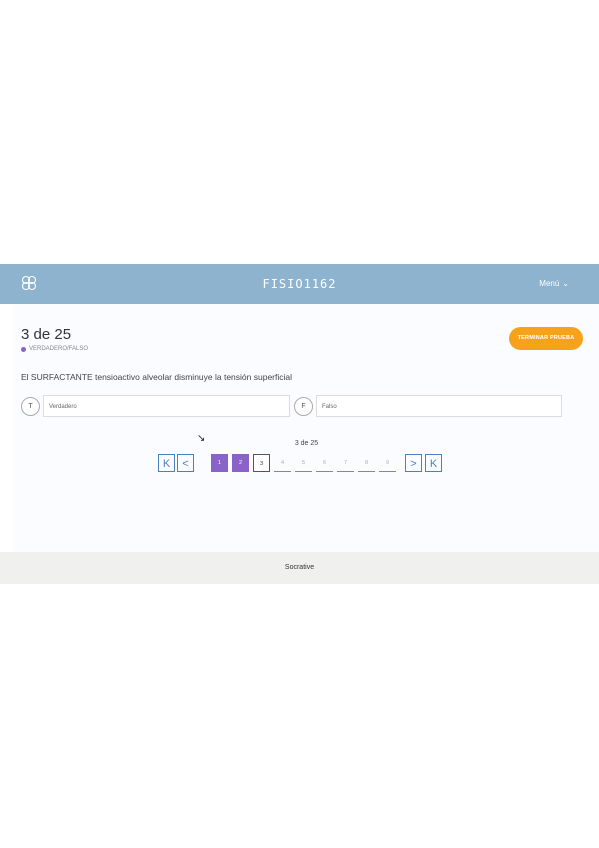 The width and height of the screenshot is (599, 848). Describe the element at coordinates (345, 463) in the screenshot. I see `page-button-7: 7` at that location.